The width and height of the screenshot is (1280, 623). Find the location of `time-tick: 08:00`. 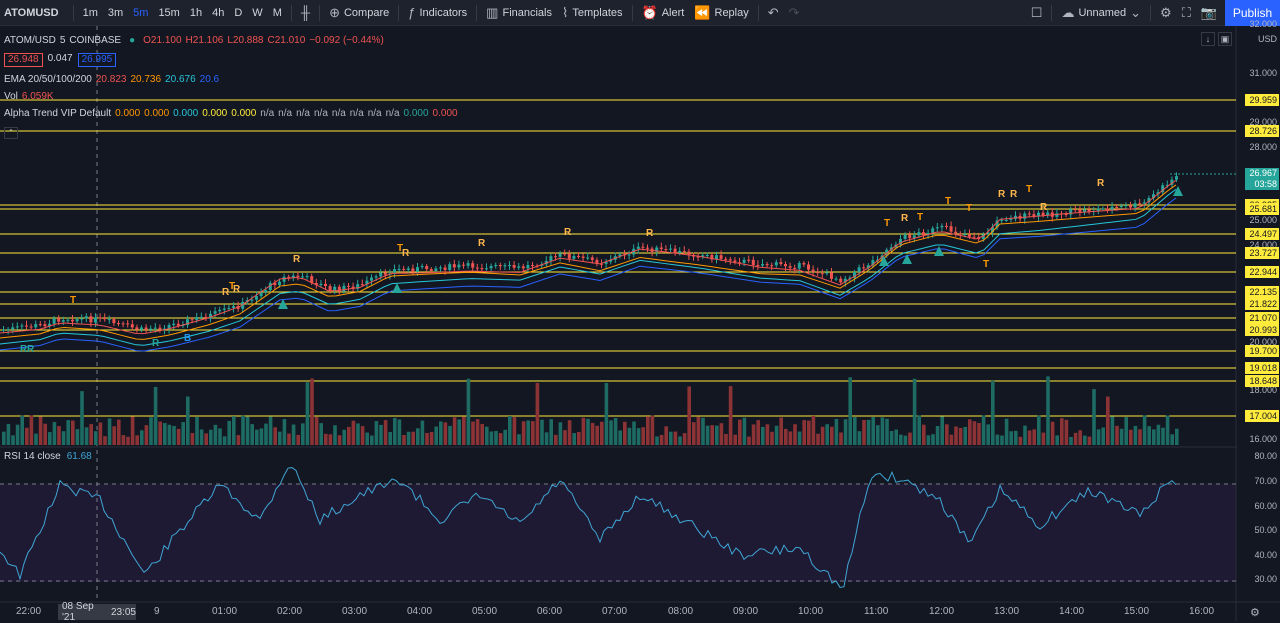

time-tick: 08:00 is located at coordinates (681, 611).